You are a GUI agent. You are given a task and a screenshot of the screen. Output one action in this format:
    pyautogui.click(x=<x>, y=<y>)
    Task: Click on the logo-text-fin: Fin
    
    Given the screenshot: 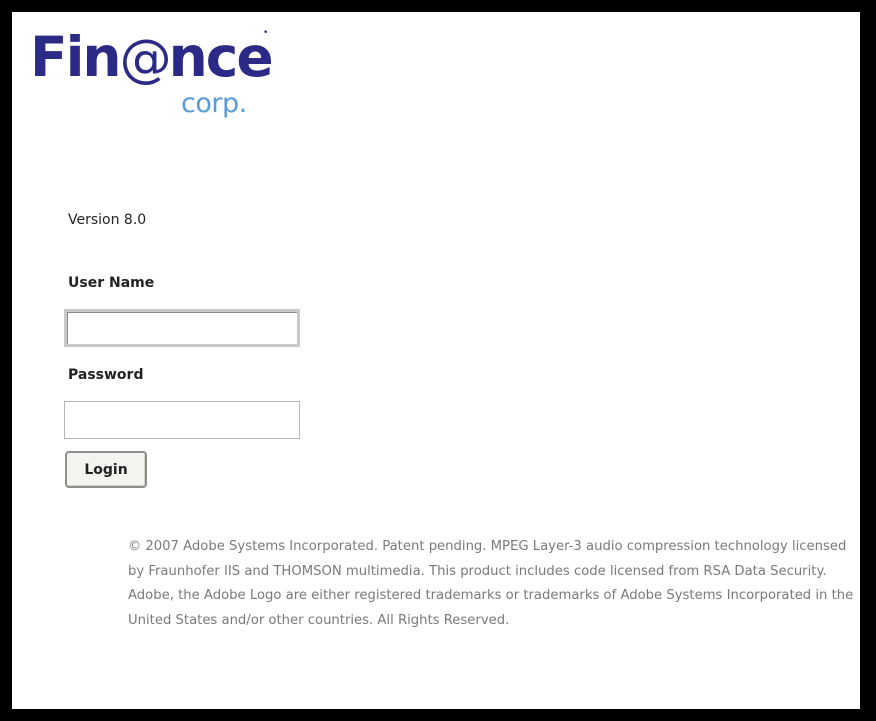 What is the action you would take?
    pyautogui.click(x=76, y=57)
    